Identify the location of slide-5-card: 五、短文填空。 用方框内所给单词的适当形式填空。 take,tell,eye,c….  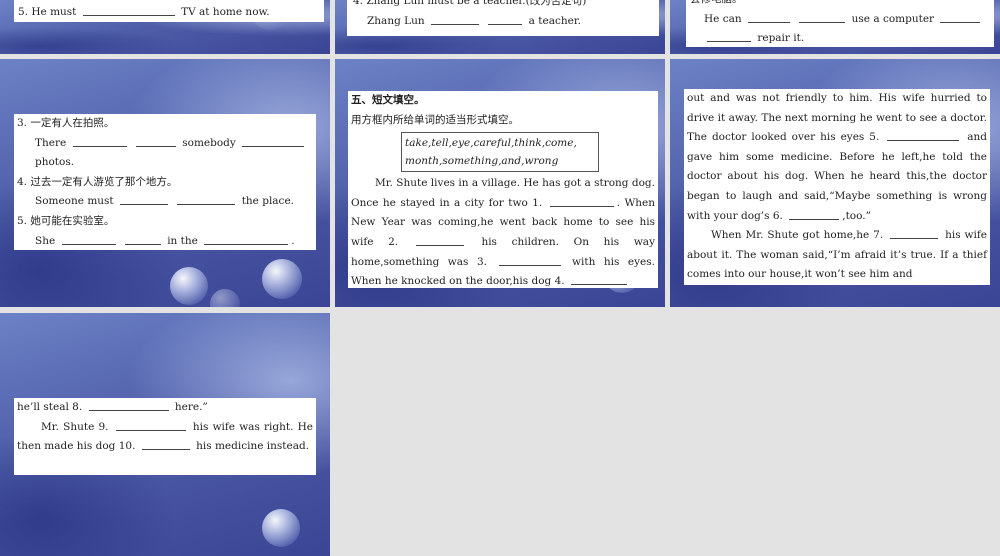
(503, 189).